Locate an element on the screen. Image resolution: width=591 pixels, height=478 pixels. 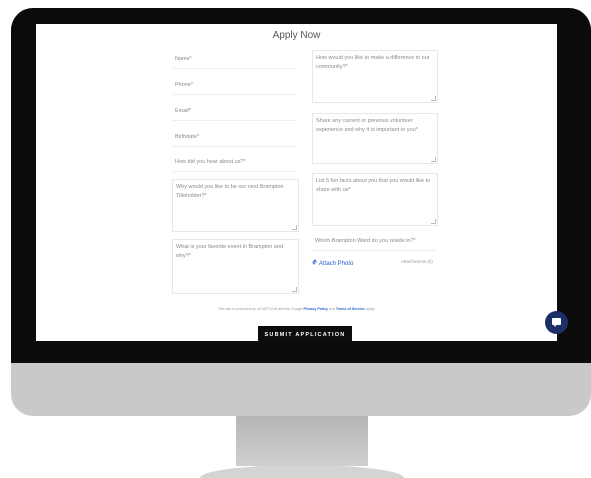
ward-field: Which Brampton Ward do you reside in?* is located at coordinates (374, 242).